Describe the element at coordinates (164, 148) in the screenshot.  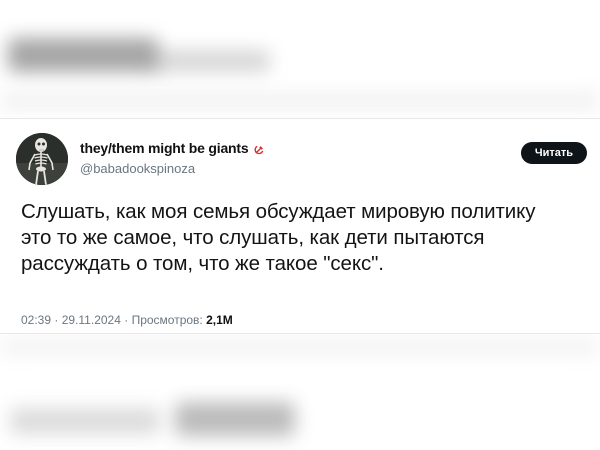
I see `display-name-text: they/them might be giants` at that location.